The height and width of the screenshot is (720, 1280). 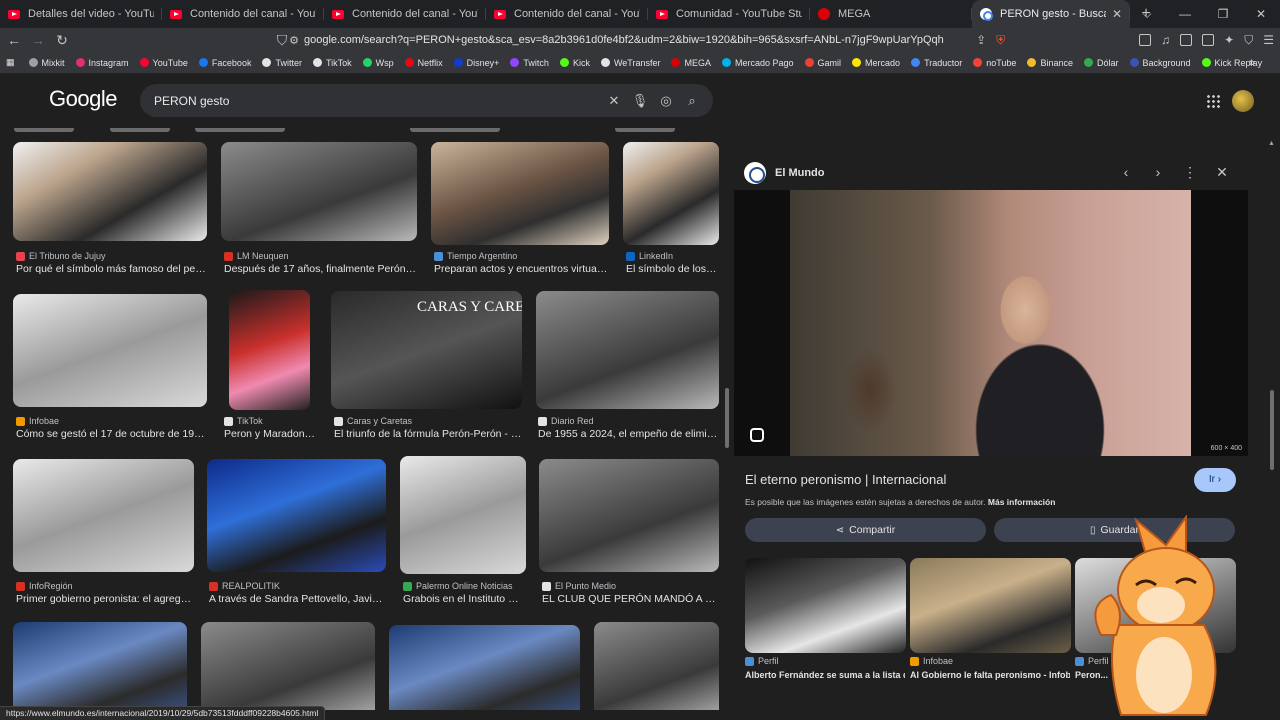 I want to click on panel-scrollbar: ▲, so click(x=1272, y=423).